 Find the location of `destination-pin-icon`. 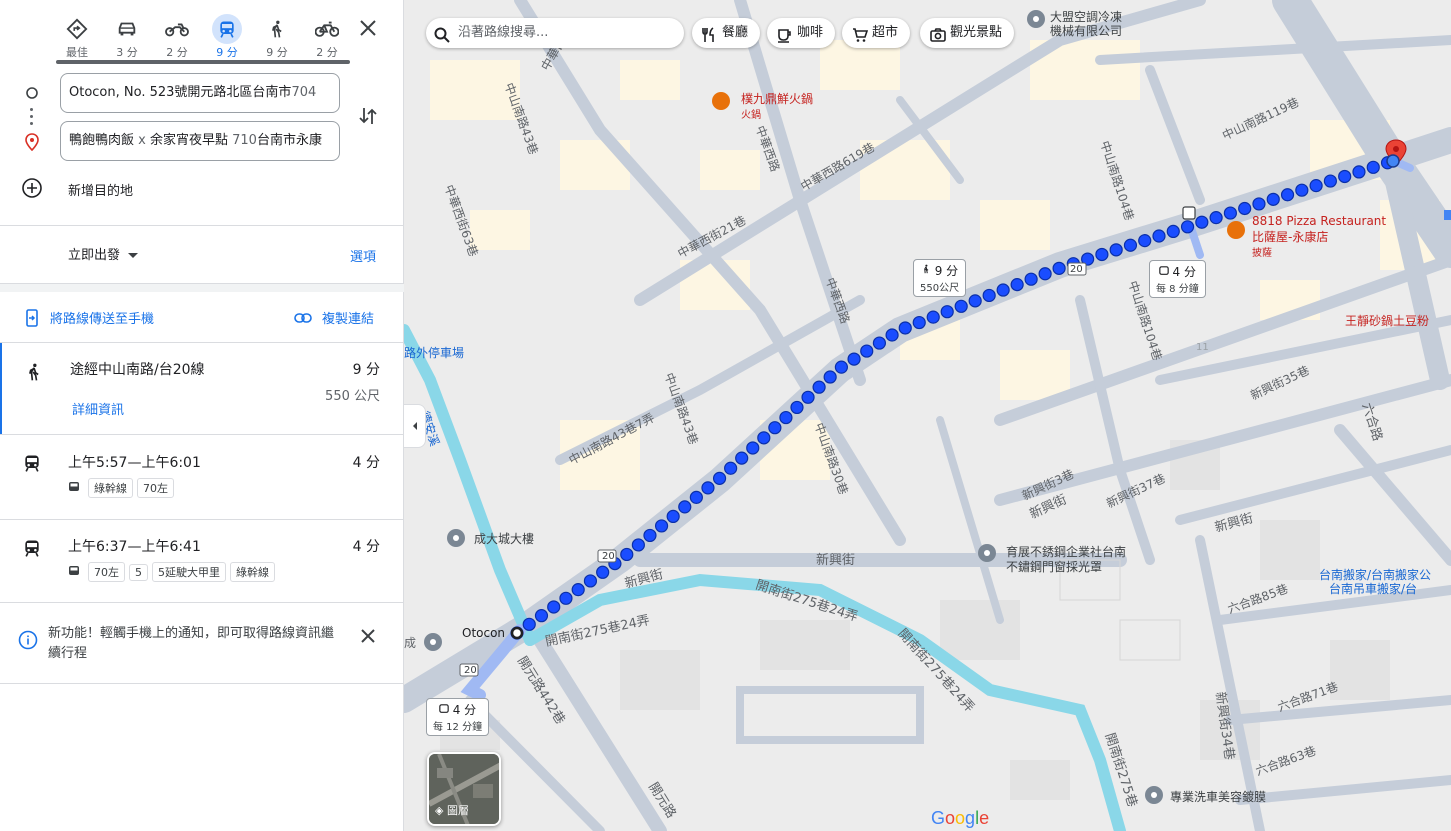

destination-pin-icon is located at coordinates (32, 142).